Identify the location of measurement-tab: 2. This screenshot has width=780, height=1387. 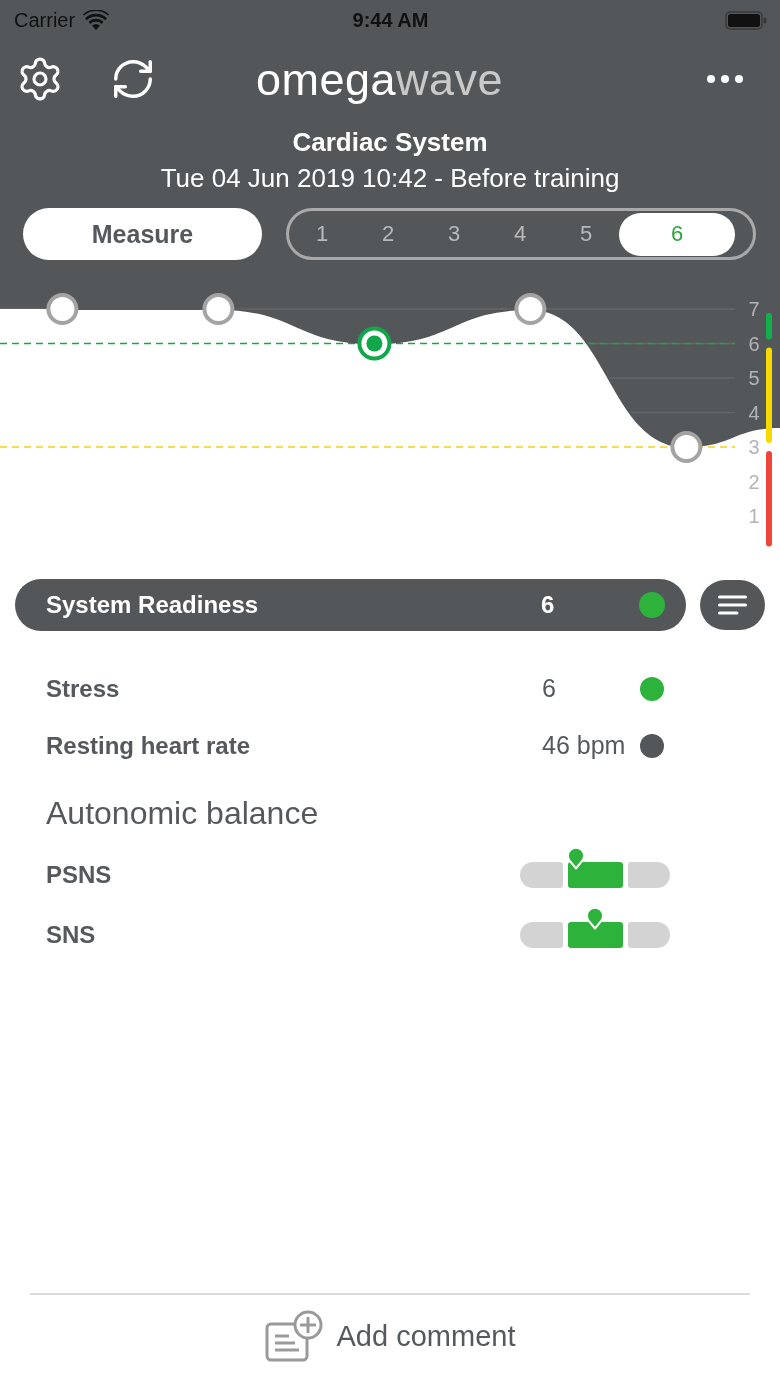
(388, 234).